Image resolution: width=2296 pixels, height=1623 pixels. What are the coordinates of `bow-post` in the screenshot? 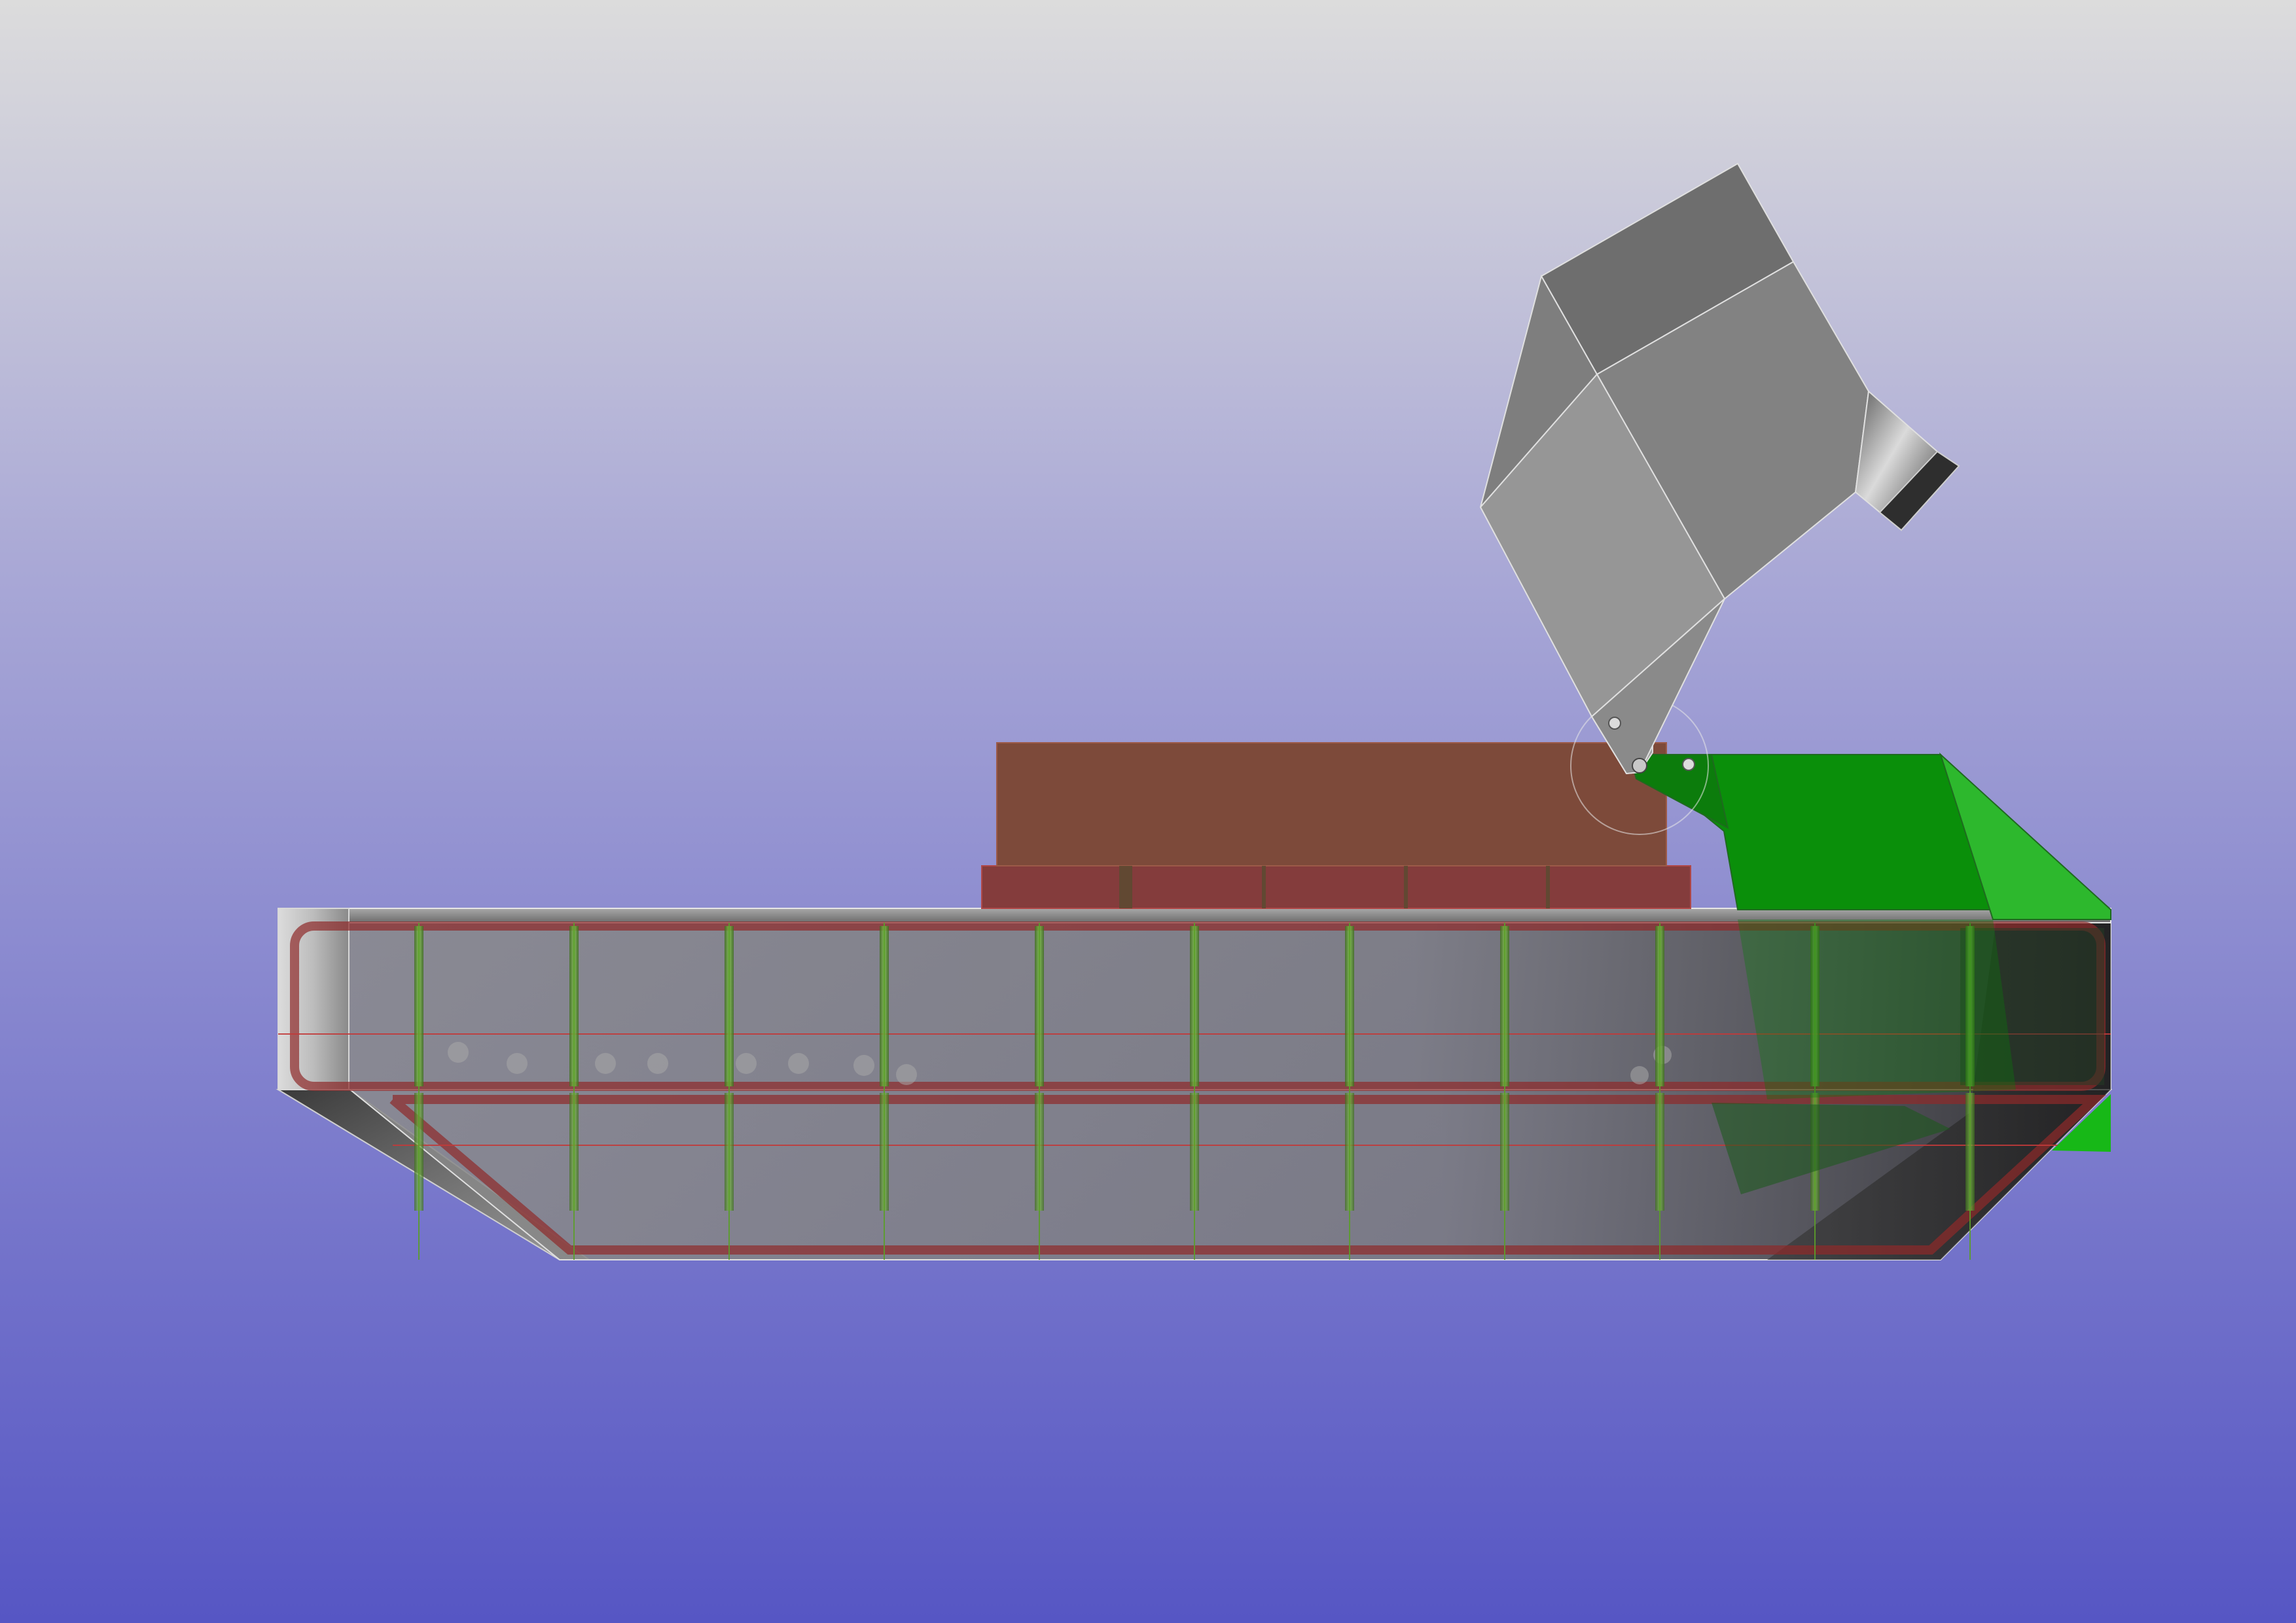 It's located at (314, 999).